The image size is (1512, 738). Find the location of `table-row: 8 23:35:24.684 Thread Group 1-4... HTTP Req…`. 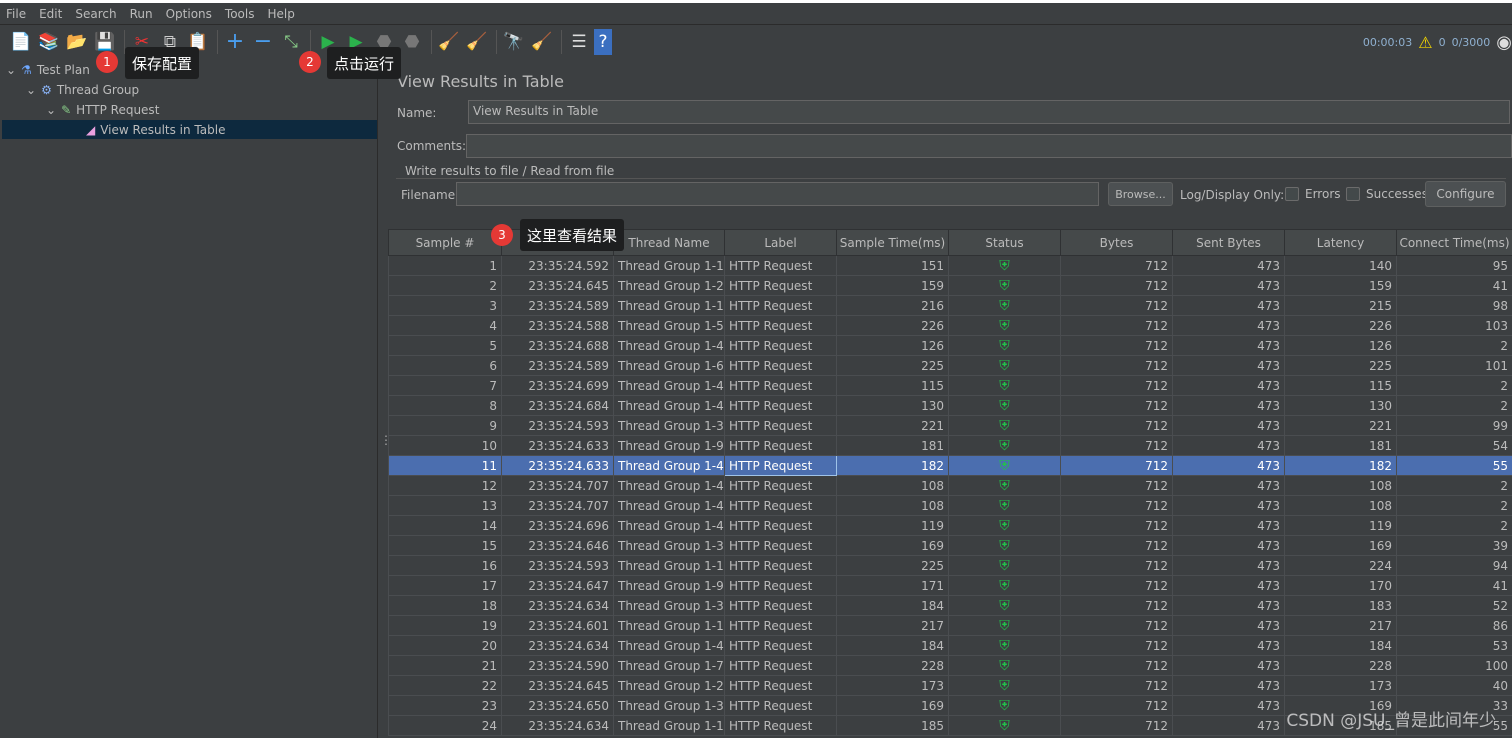

table-row: 8 23:35:24.684 Thread Group 1-4... HTTP Req… is located at coordinates (950, 405).